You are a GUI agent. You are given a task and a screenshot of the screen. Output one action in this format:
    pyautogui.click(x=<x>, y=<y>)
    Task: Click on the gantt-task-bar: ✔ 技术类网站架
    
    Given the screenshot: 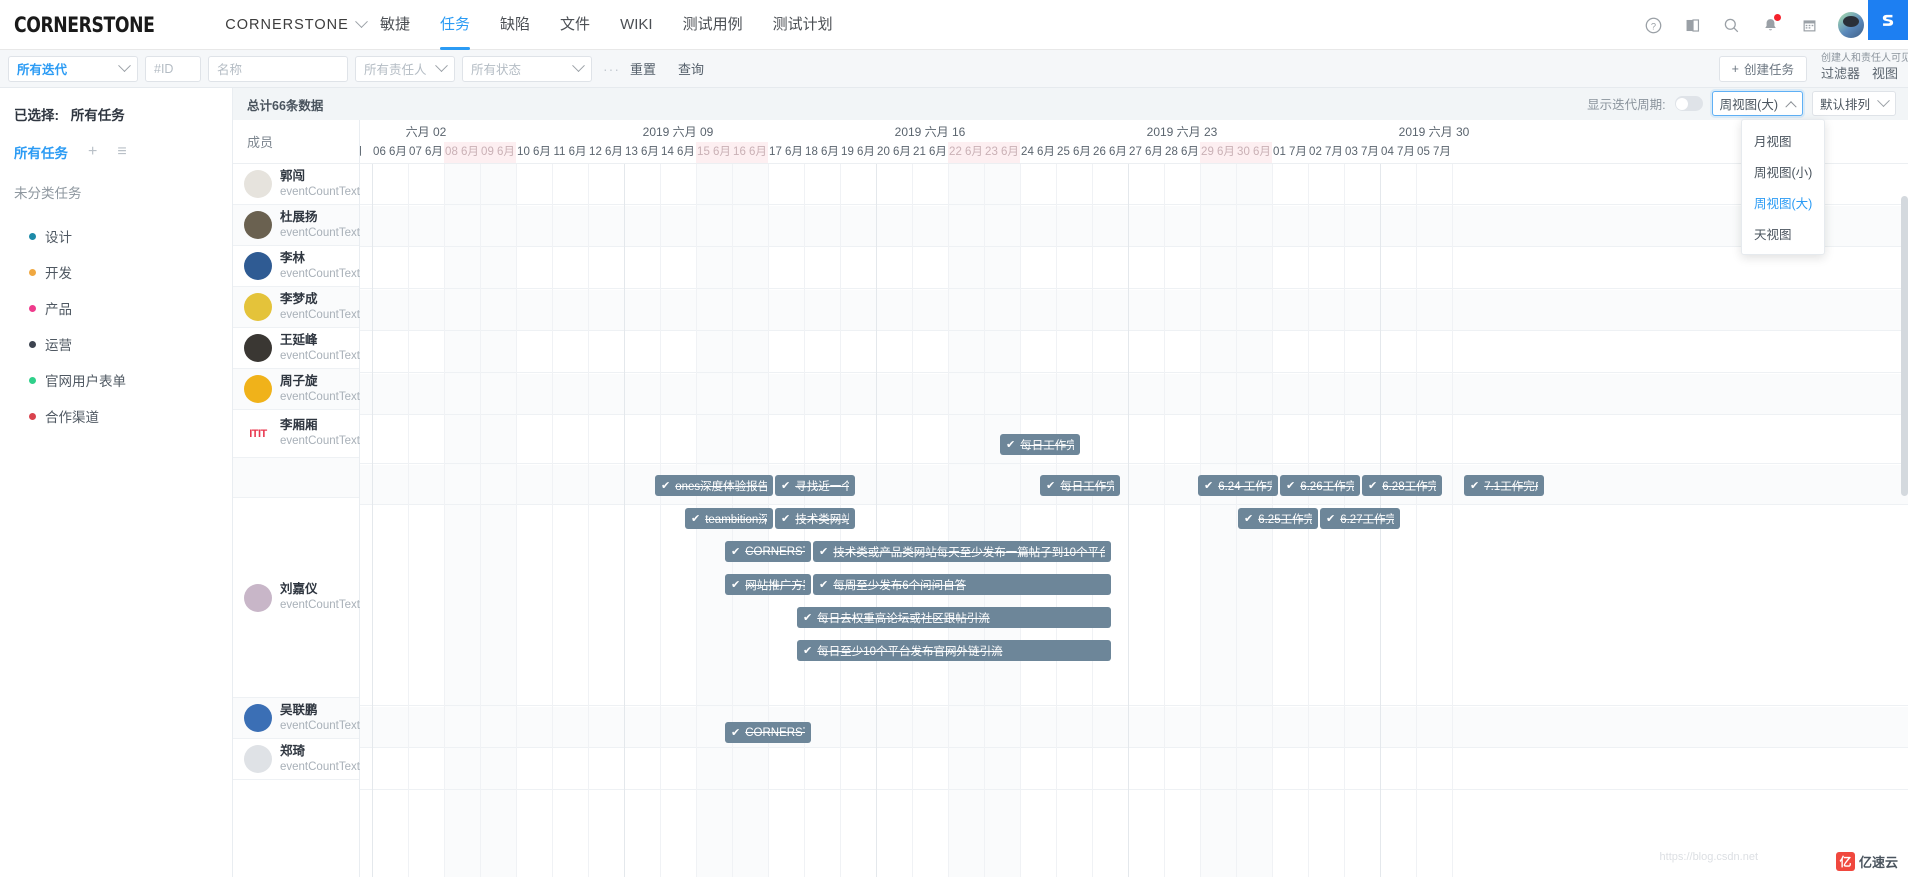 What is the action you would take?
    pyautogui.click(x=815, y=518)
    